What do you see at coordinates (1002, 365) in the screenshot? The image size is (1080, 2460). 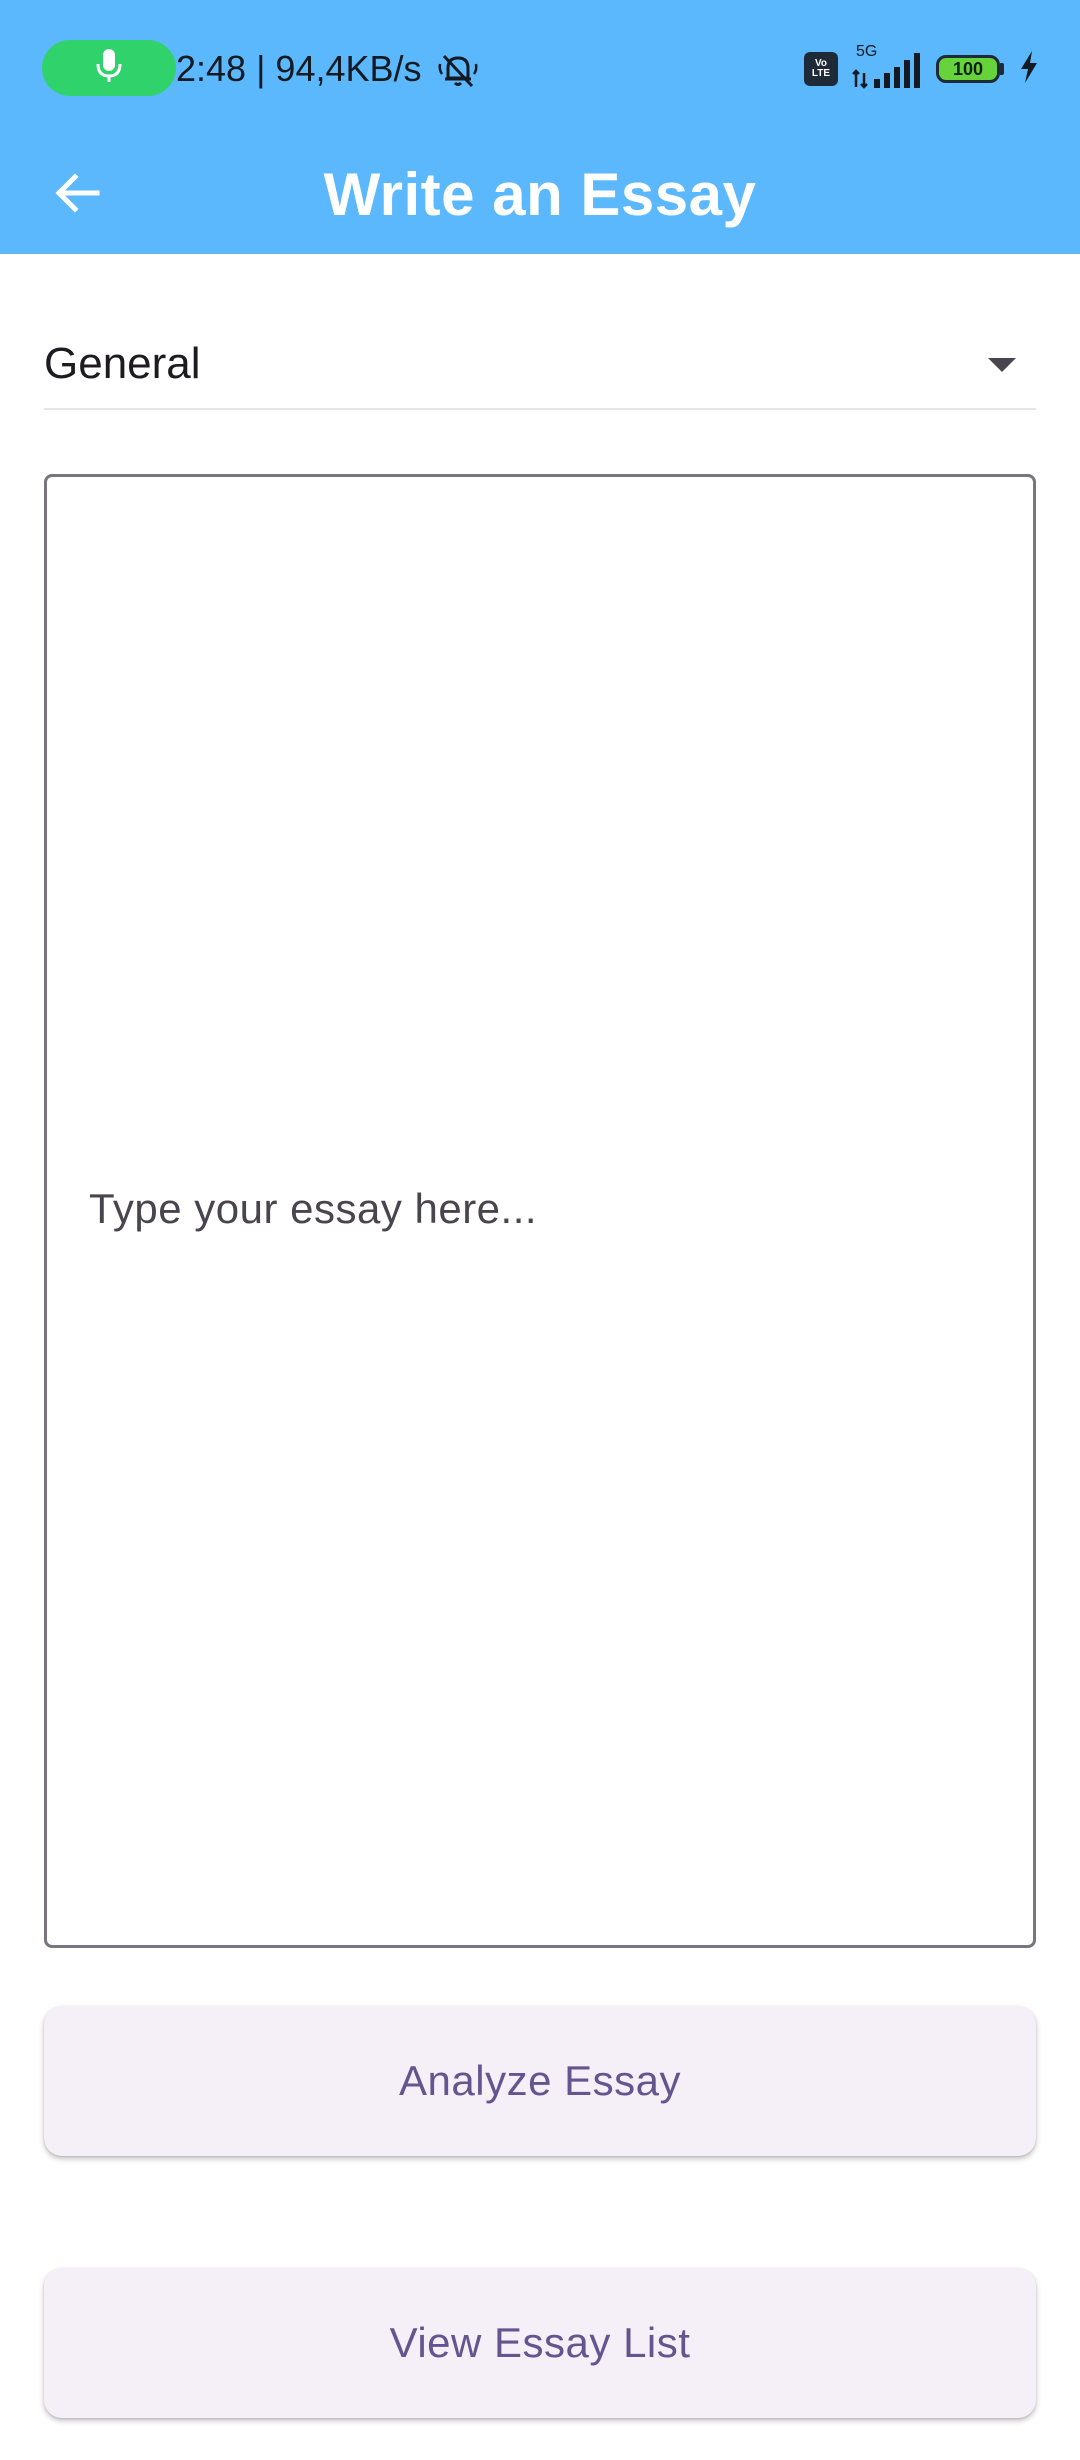 I see `dropdown-triangle-icon` at bounding box center [1002, 365].